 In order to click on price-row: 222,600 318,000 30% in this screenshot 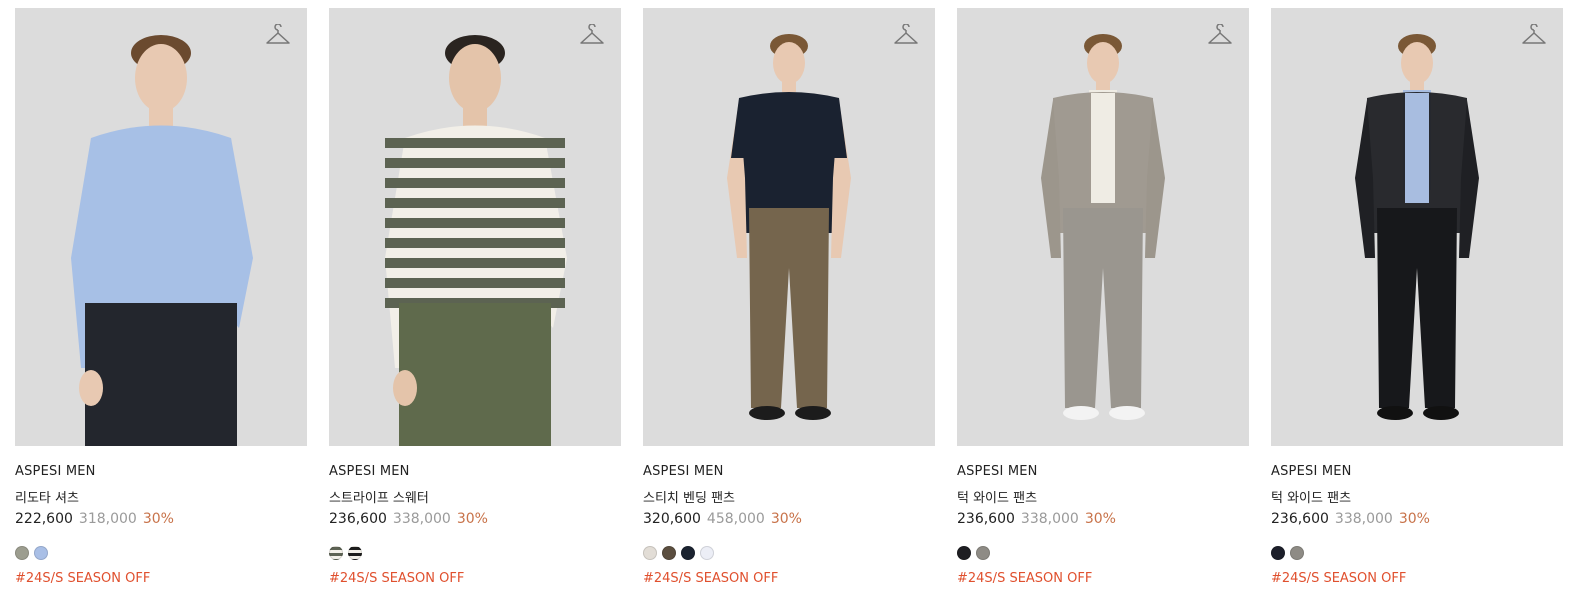, I will do `click(161, 520)`.